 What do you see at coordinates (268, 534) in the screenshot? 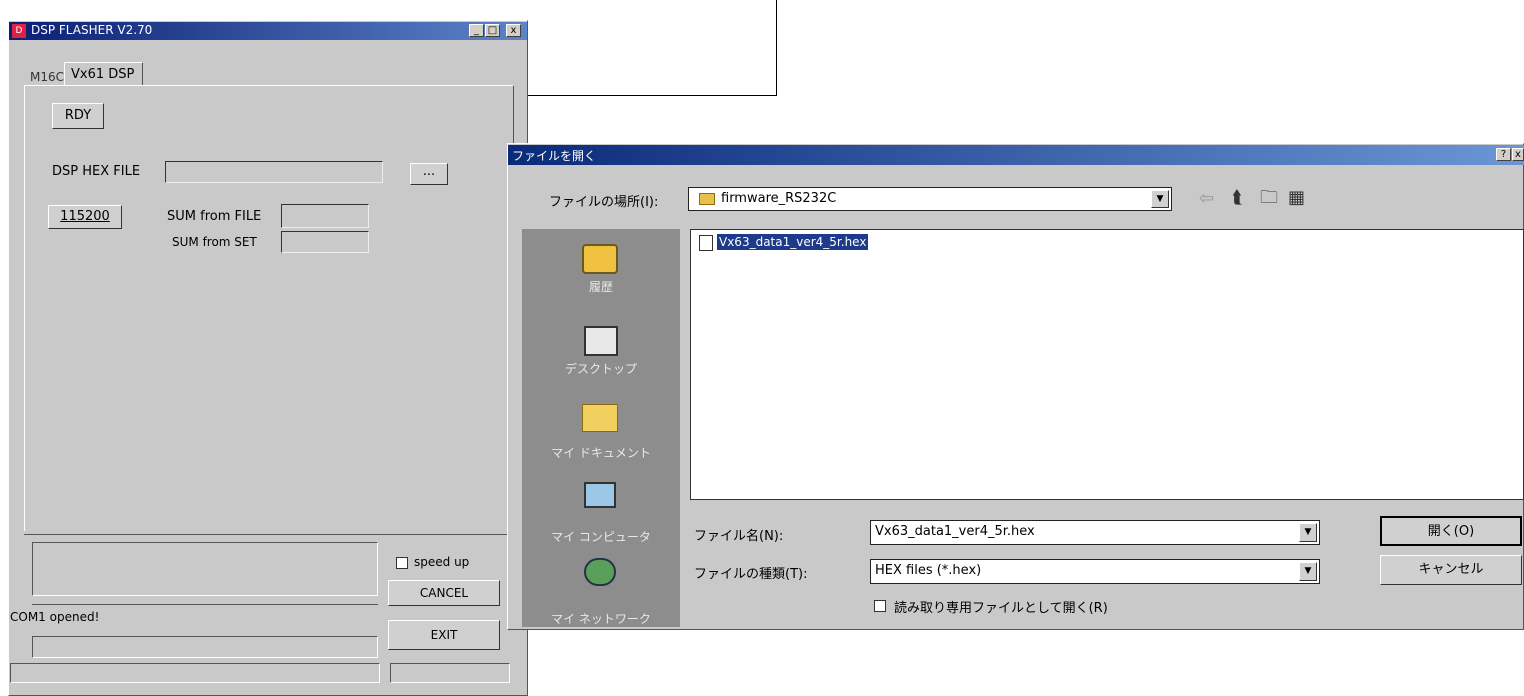
I see `bottom-divider` at bounding box center [268, 534].